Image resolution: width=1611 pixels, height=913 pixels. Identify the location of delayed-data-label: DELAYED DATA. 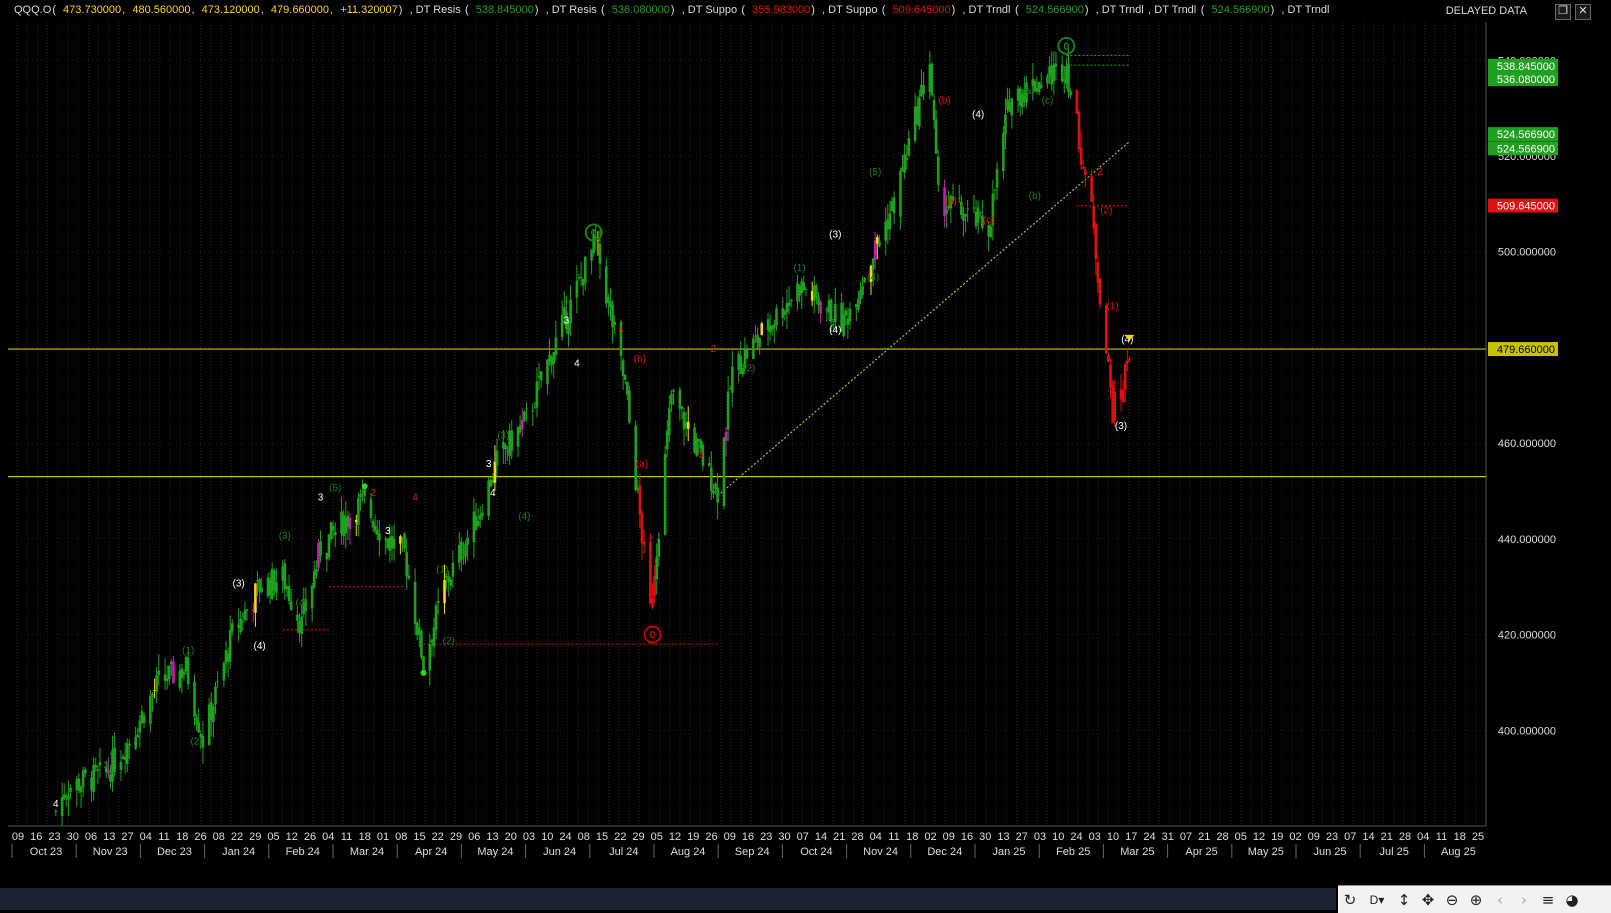
(1486, 11).